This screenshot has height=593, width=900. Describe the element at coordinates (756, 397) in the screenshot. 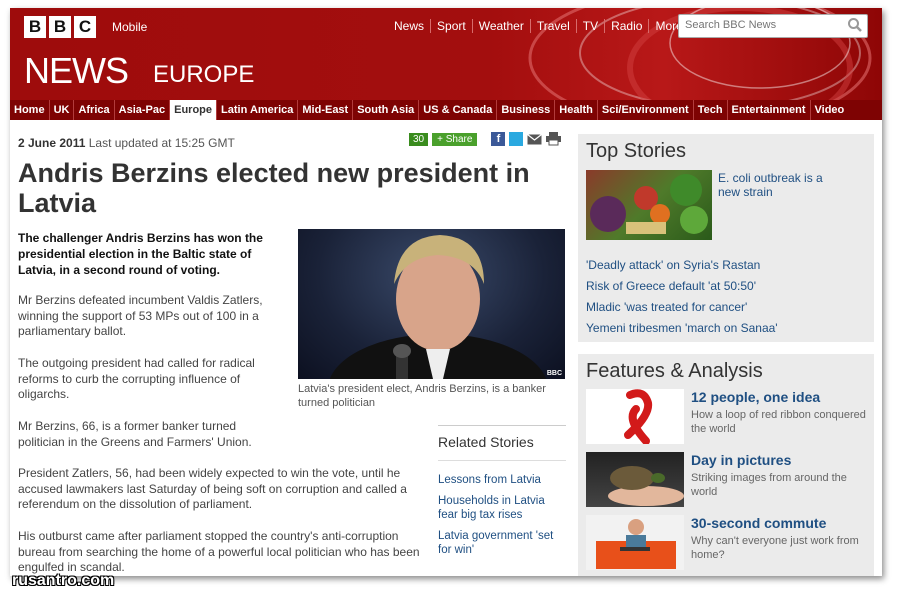

I see `feature-title-1: 12 people, one idea` at that location.